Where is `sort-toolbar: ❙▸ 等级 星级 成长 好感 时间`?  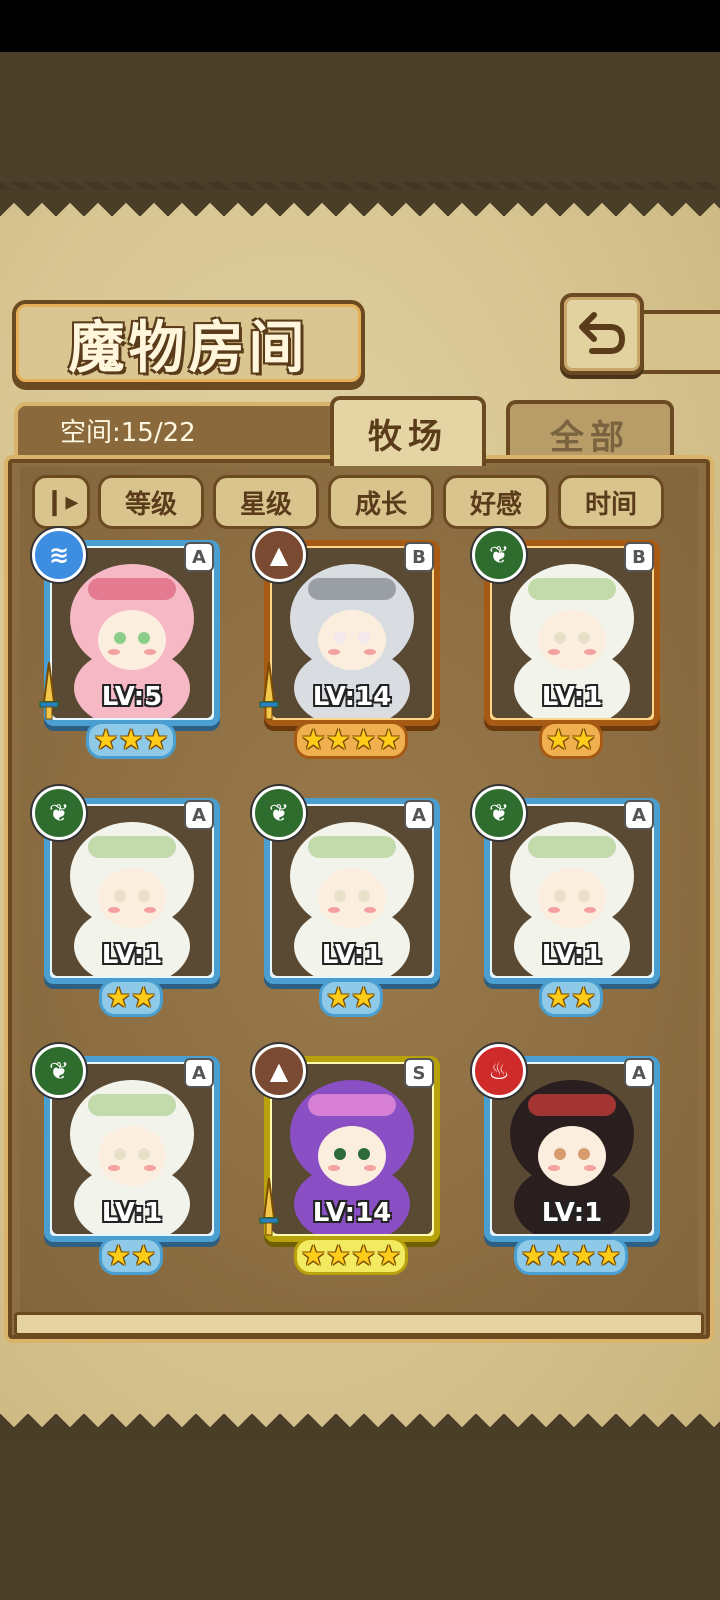
sort-toolbar: ❙▸ 等级 星级 成长 好感 时间 is located at coordinates (352, 502).